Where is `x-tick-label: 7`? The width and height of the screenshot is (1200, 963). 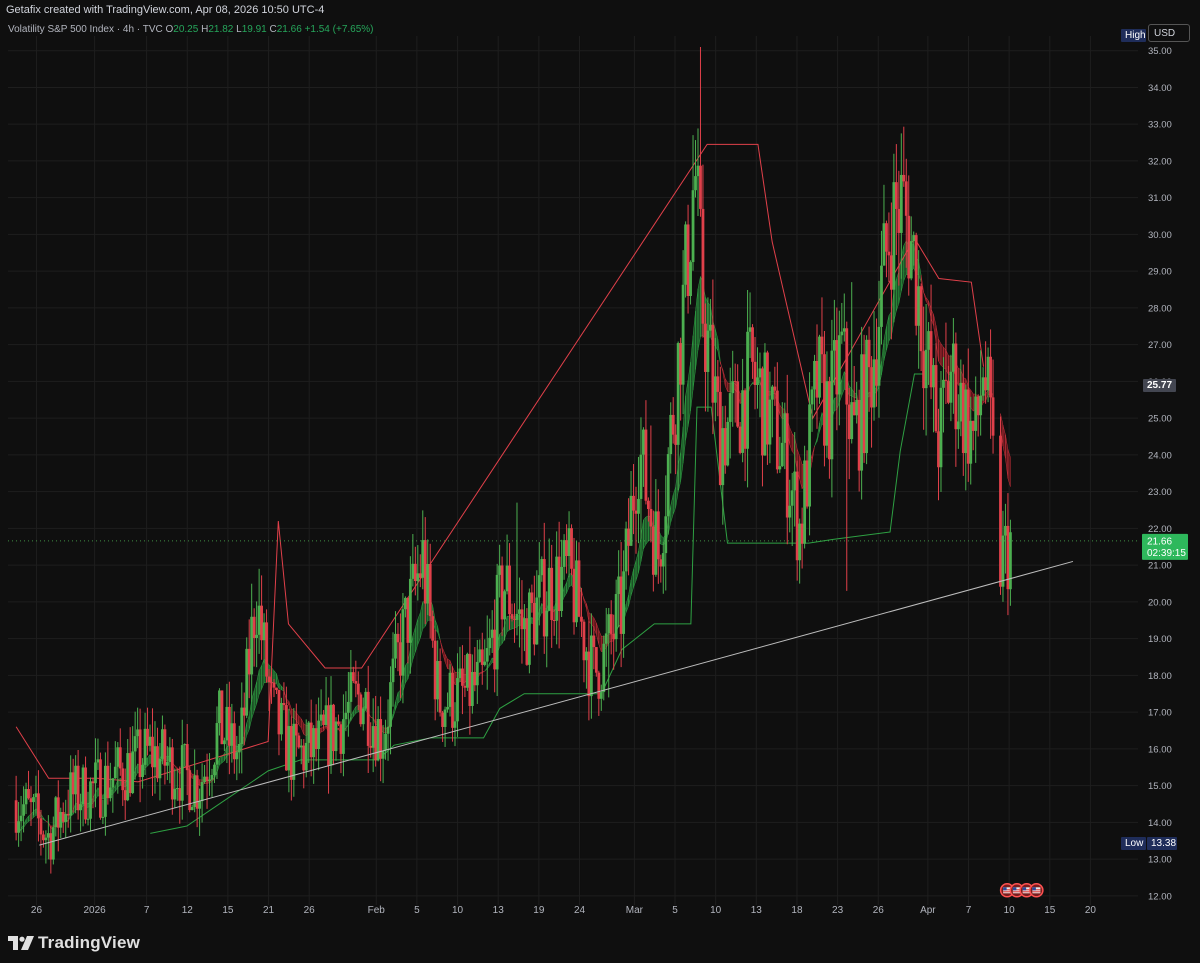
x-tick-label: 7 is located at coordinates (969, 910).